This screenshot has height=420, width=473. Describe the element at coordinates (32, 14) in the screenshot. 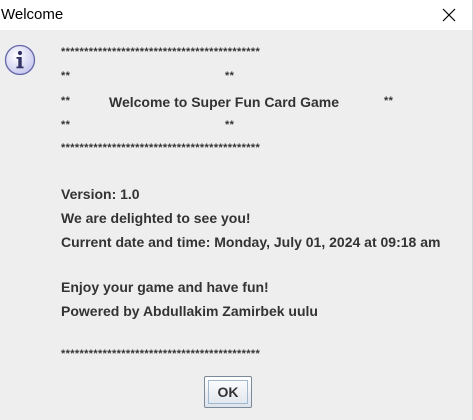

I see `window-title: Welcome` at that location.